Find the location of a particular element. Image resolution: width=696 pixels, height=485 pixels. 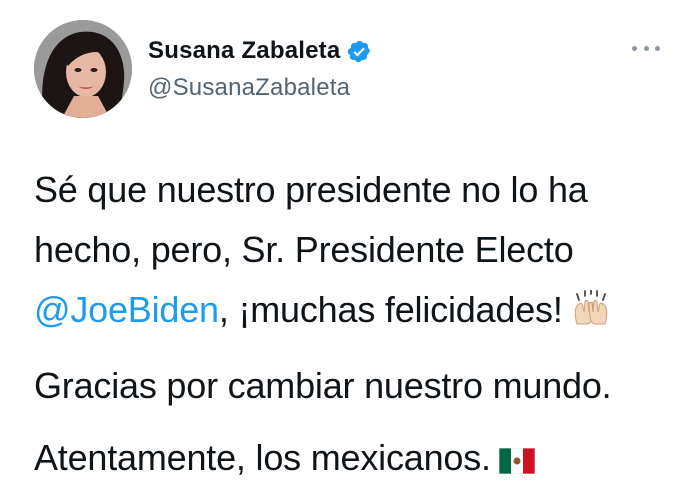

tweet-text-part: , ¡muchas felicidades! is located at coordinates (390, 309).